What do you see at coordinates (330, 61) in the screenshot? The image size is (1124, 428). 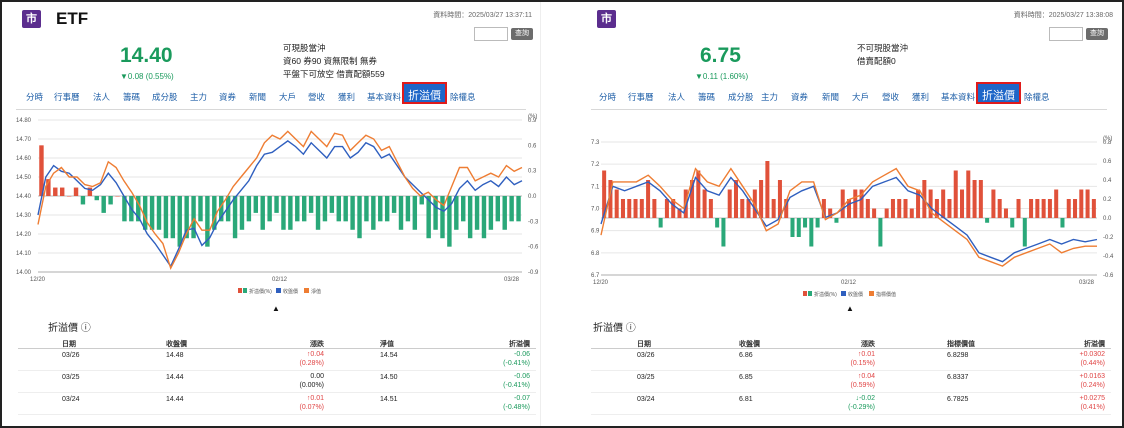 I see `info-line: 資60 券90 資無限制 無券` at bounding box center [330, 61].